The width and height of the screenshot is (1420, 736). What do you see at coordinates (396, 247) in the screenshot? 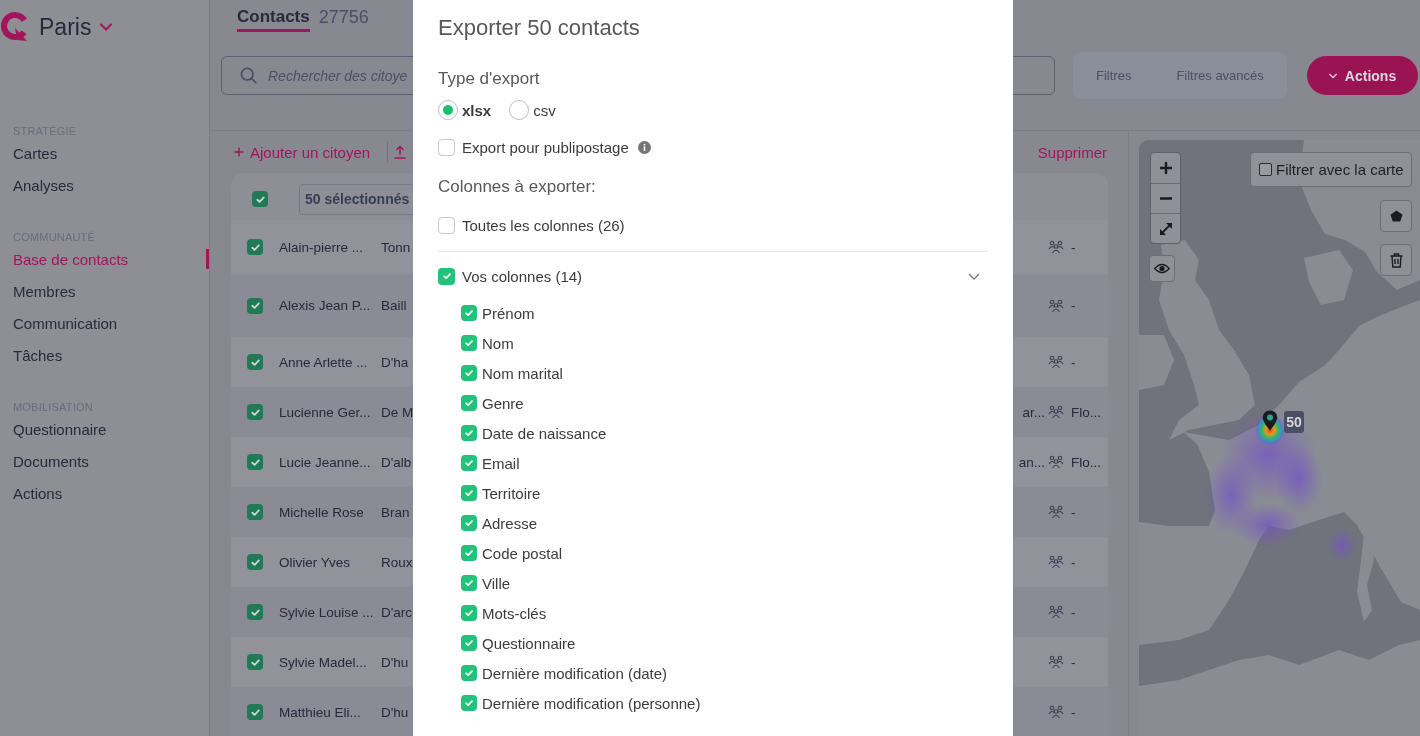
I see `table-cell: Tonn` at bounding box center [396, 247].